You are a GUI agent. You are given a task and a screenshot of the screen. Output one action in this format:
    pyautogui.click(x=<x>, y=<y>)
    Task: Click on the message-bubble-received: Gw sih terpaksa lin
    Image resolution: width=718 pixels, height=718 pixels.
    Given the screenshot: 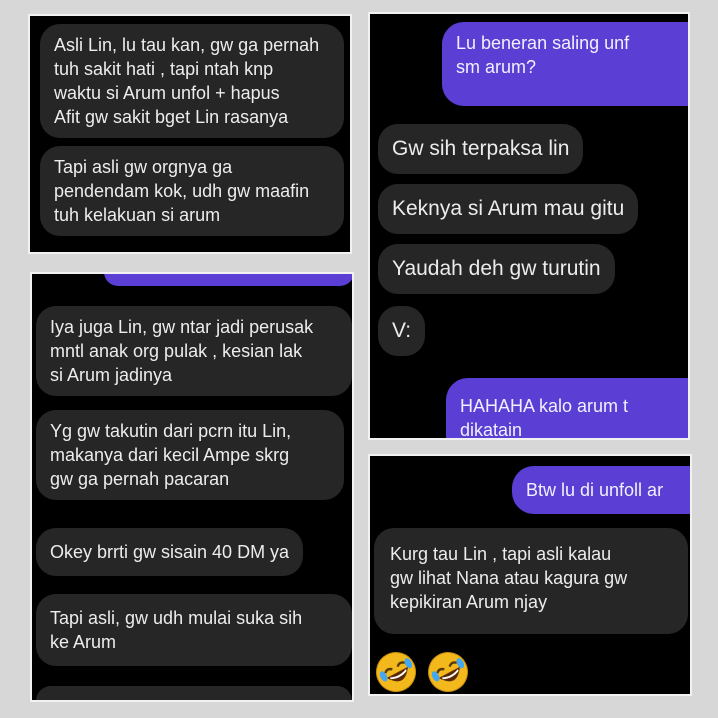 What is the action you would take?
    pyautogui.click(x=481, y=149)
    